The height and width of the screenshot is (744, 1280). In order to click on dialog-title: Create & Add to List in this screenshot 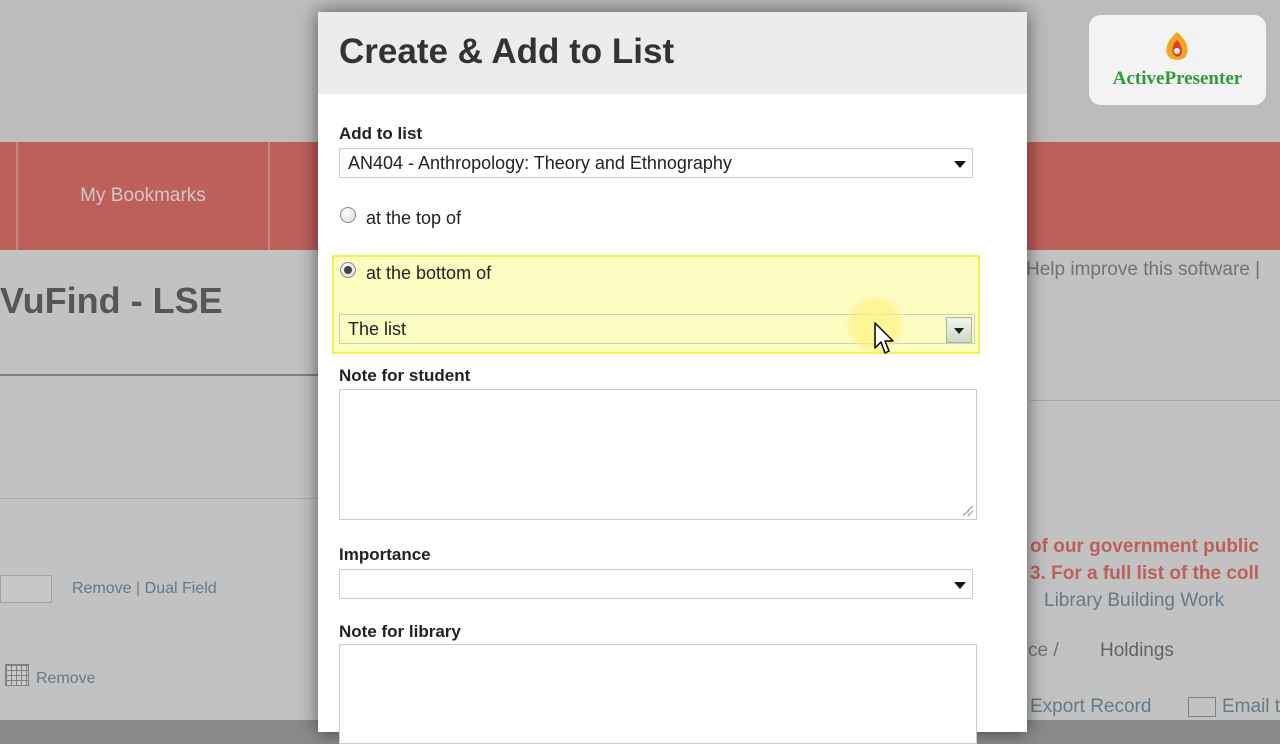, I will do `click(507, 51)`.